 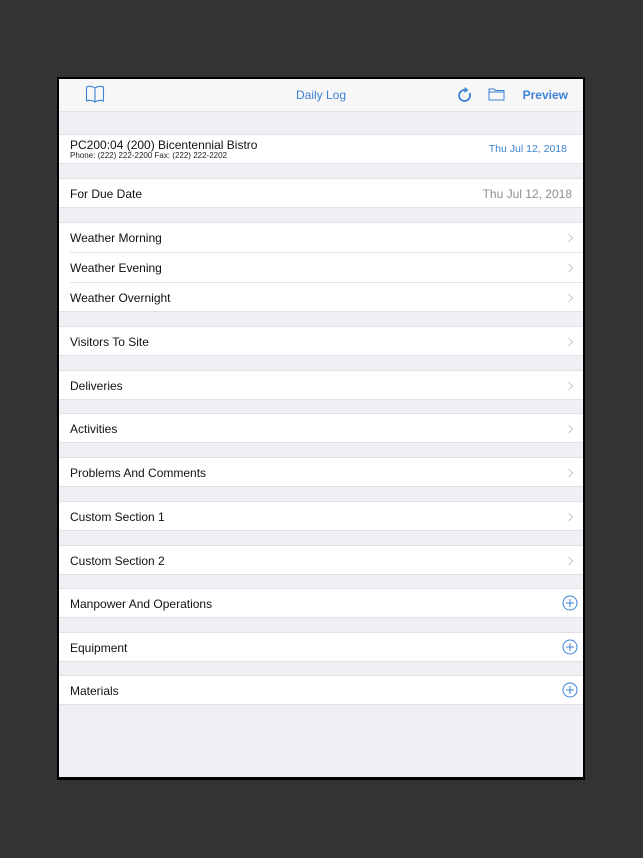 What do you see at coordinates (116, 268) in the screenshot?
I see `weather-evening-label: Weather Evening` at bounding box center [116, 268].